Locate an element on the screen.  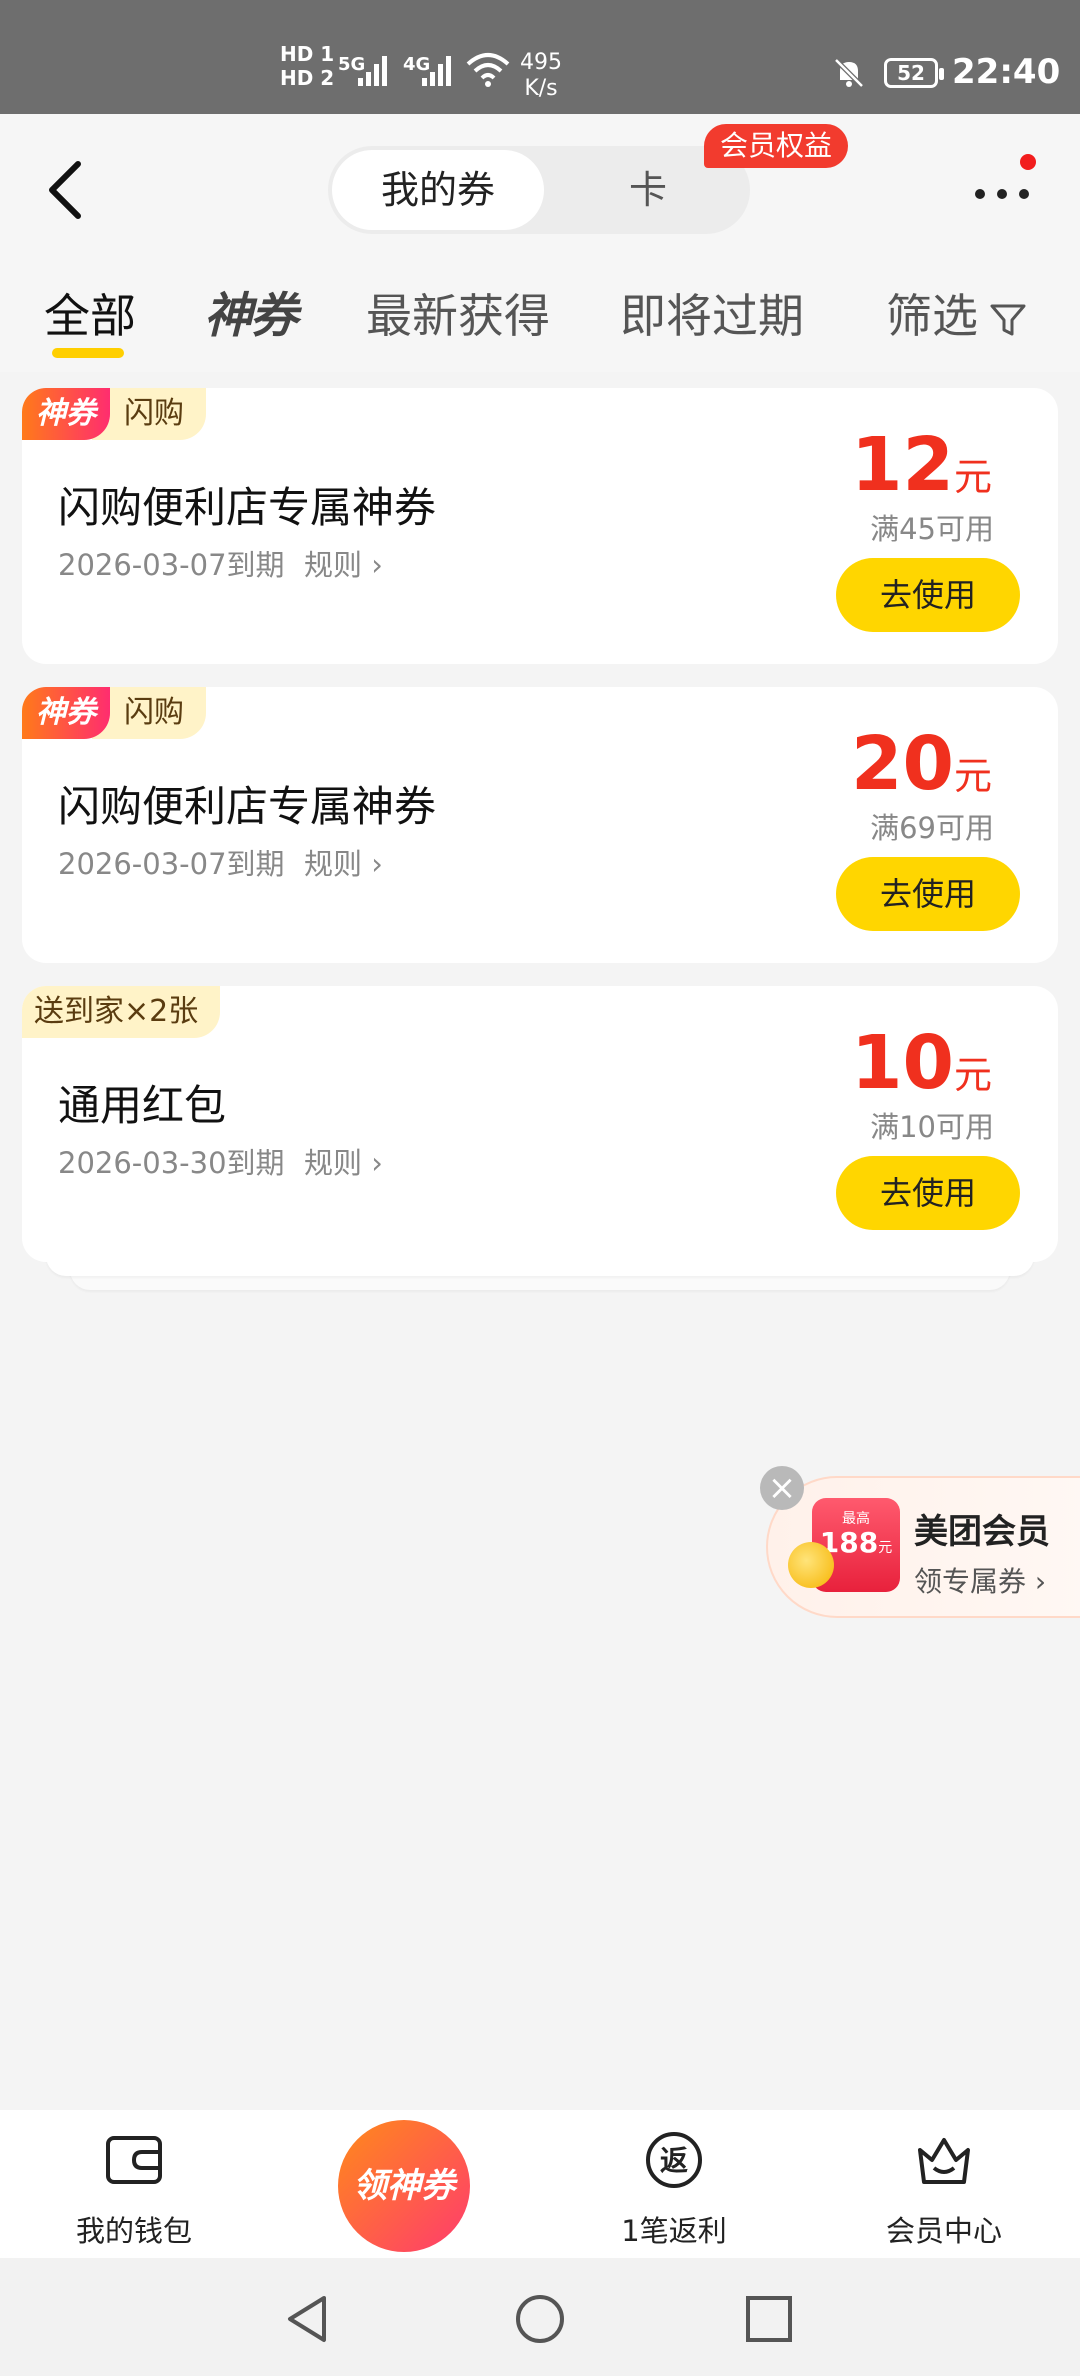
delivery-tag: 送到家×2张 is located at coordinates (121, 1012).